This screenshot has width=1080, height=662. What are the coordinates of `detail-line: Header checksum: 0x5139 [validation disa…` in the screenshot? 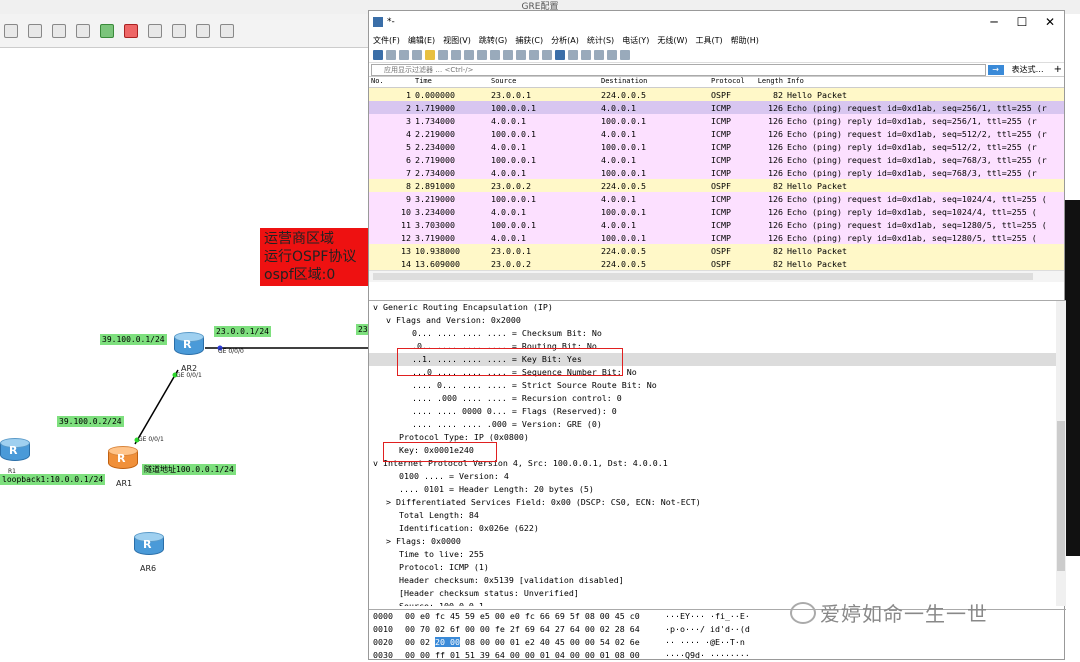 It's located at (717, 580).